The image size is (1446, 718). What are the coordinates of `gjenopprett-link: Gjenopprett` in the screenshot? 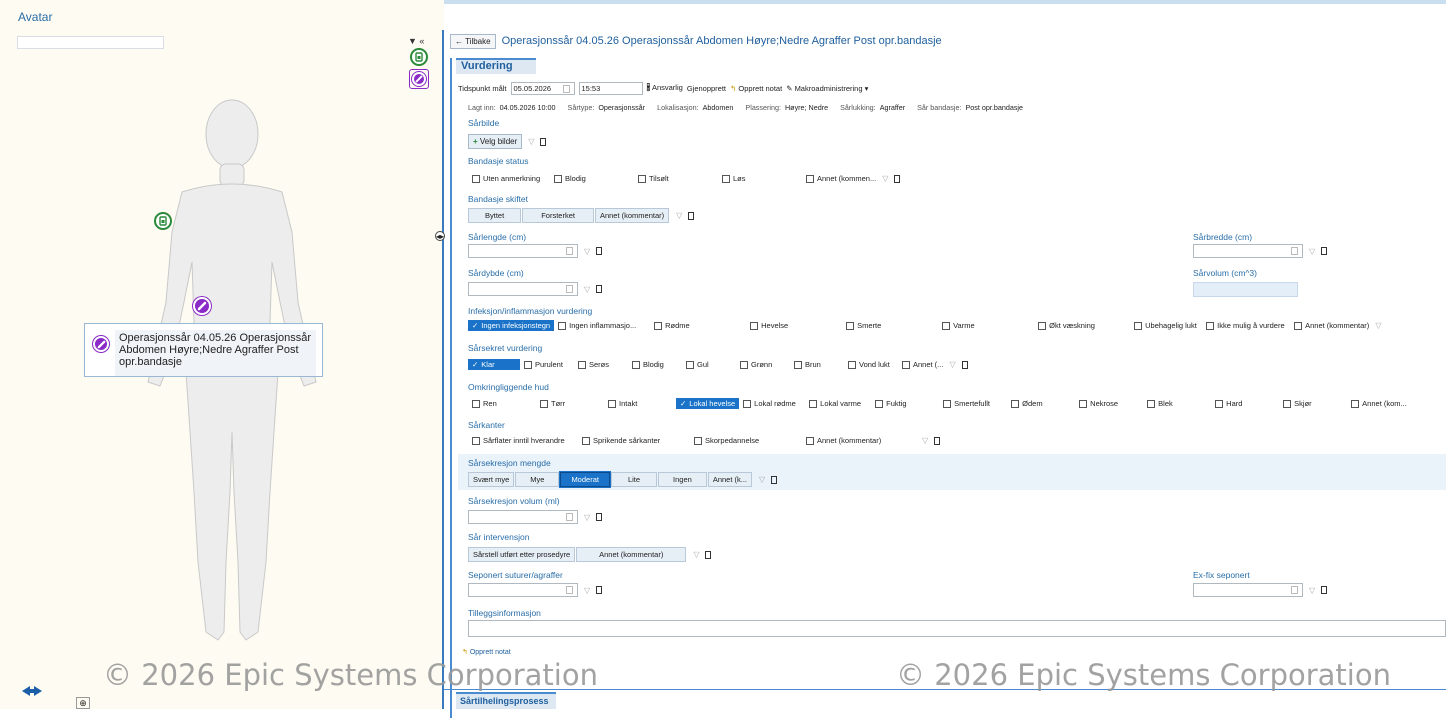 It's located at (706, 88).